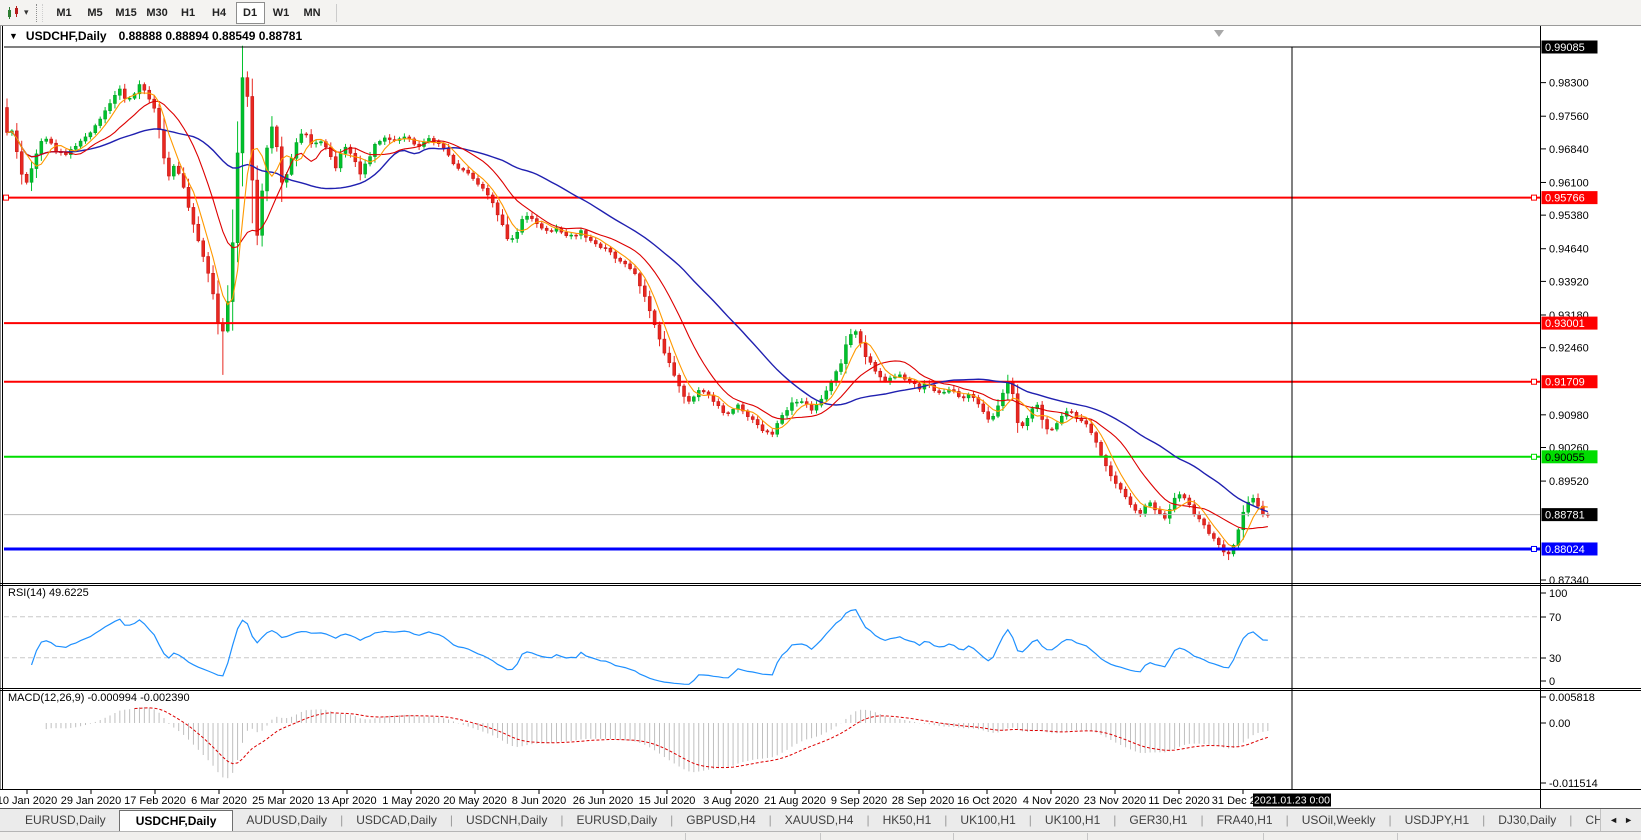 The height and width of the screenshot is (840, 1641). Describe the element at coordinates (64, 13) in the screenshot. I see `timeframe-button-m1: M1` at that location.